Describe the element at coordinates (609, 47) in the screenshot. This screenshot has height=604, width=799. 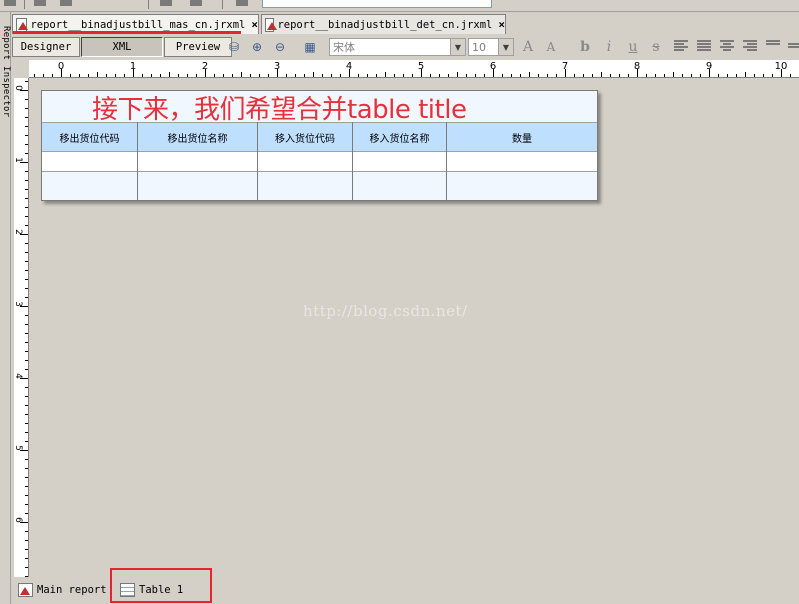
I see `italic-icon: i` at that location.